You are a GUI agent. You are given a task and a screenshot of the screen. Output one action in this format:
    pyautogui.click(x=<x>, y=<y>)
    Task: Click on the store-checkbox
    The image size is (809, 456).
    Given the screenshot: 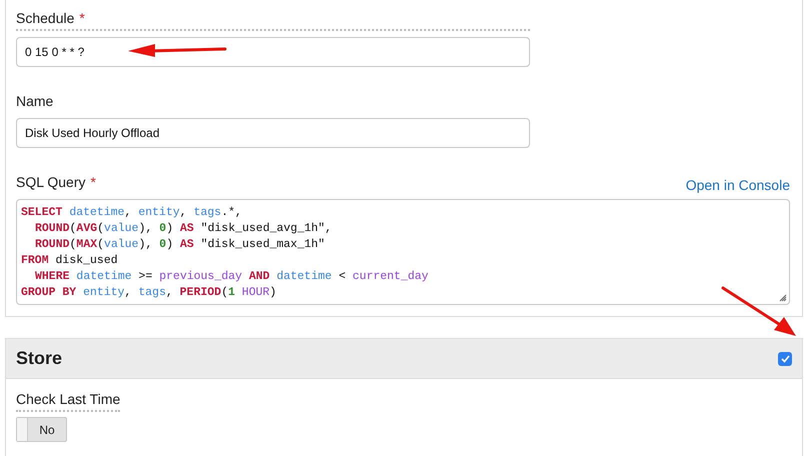 What is the action you would take?
    pyautogui.click(x=785, y=359)
    